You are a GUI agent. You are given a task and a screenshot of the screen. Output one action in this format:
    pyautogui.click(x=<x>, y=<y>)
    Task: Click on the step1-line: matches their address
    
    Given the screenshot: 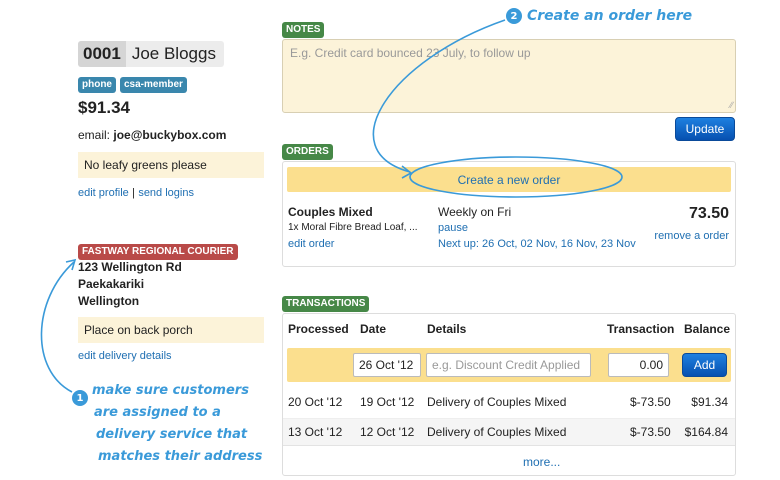 What is the action you would take?
    pyautogui.click(x=180, y=456)
    